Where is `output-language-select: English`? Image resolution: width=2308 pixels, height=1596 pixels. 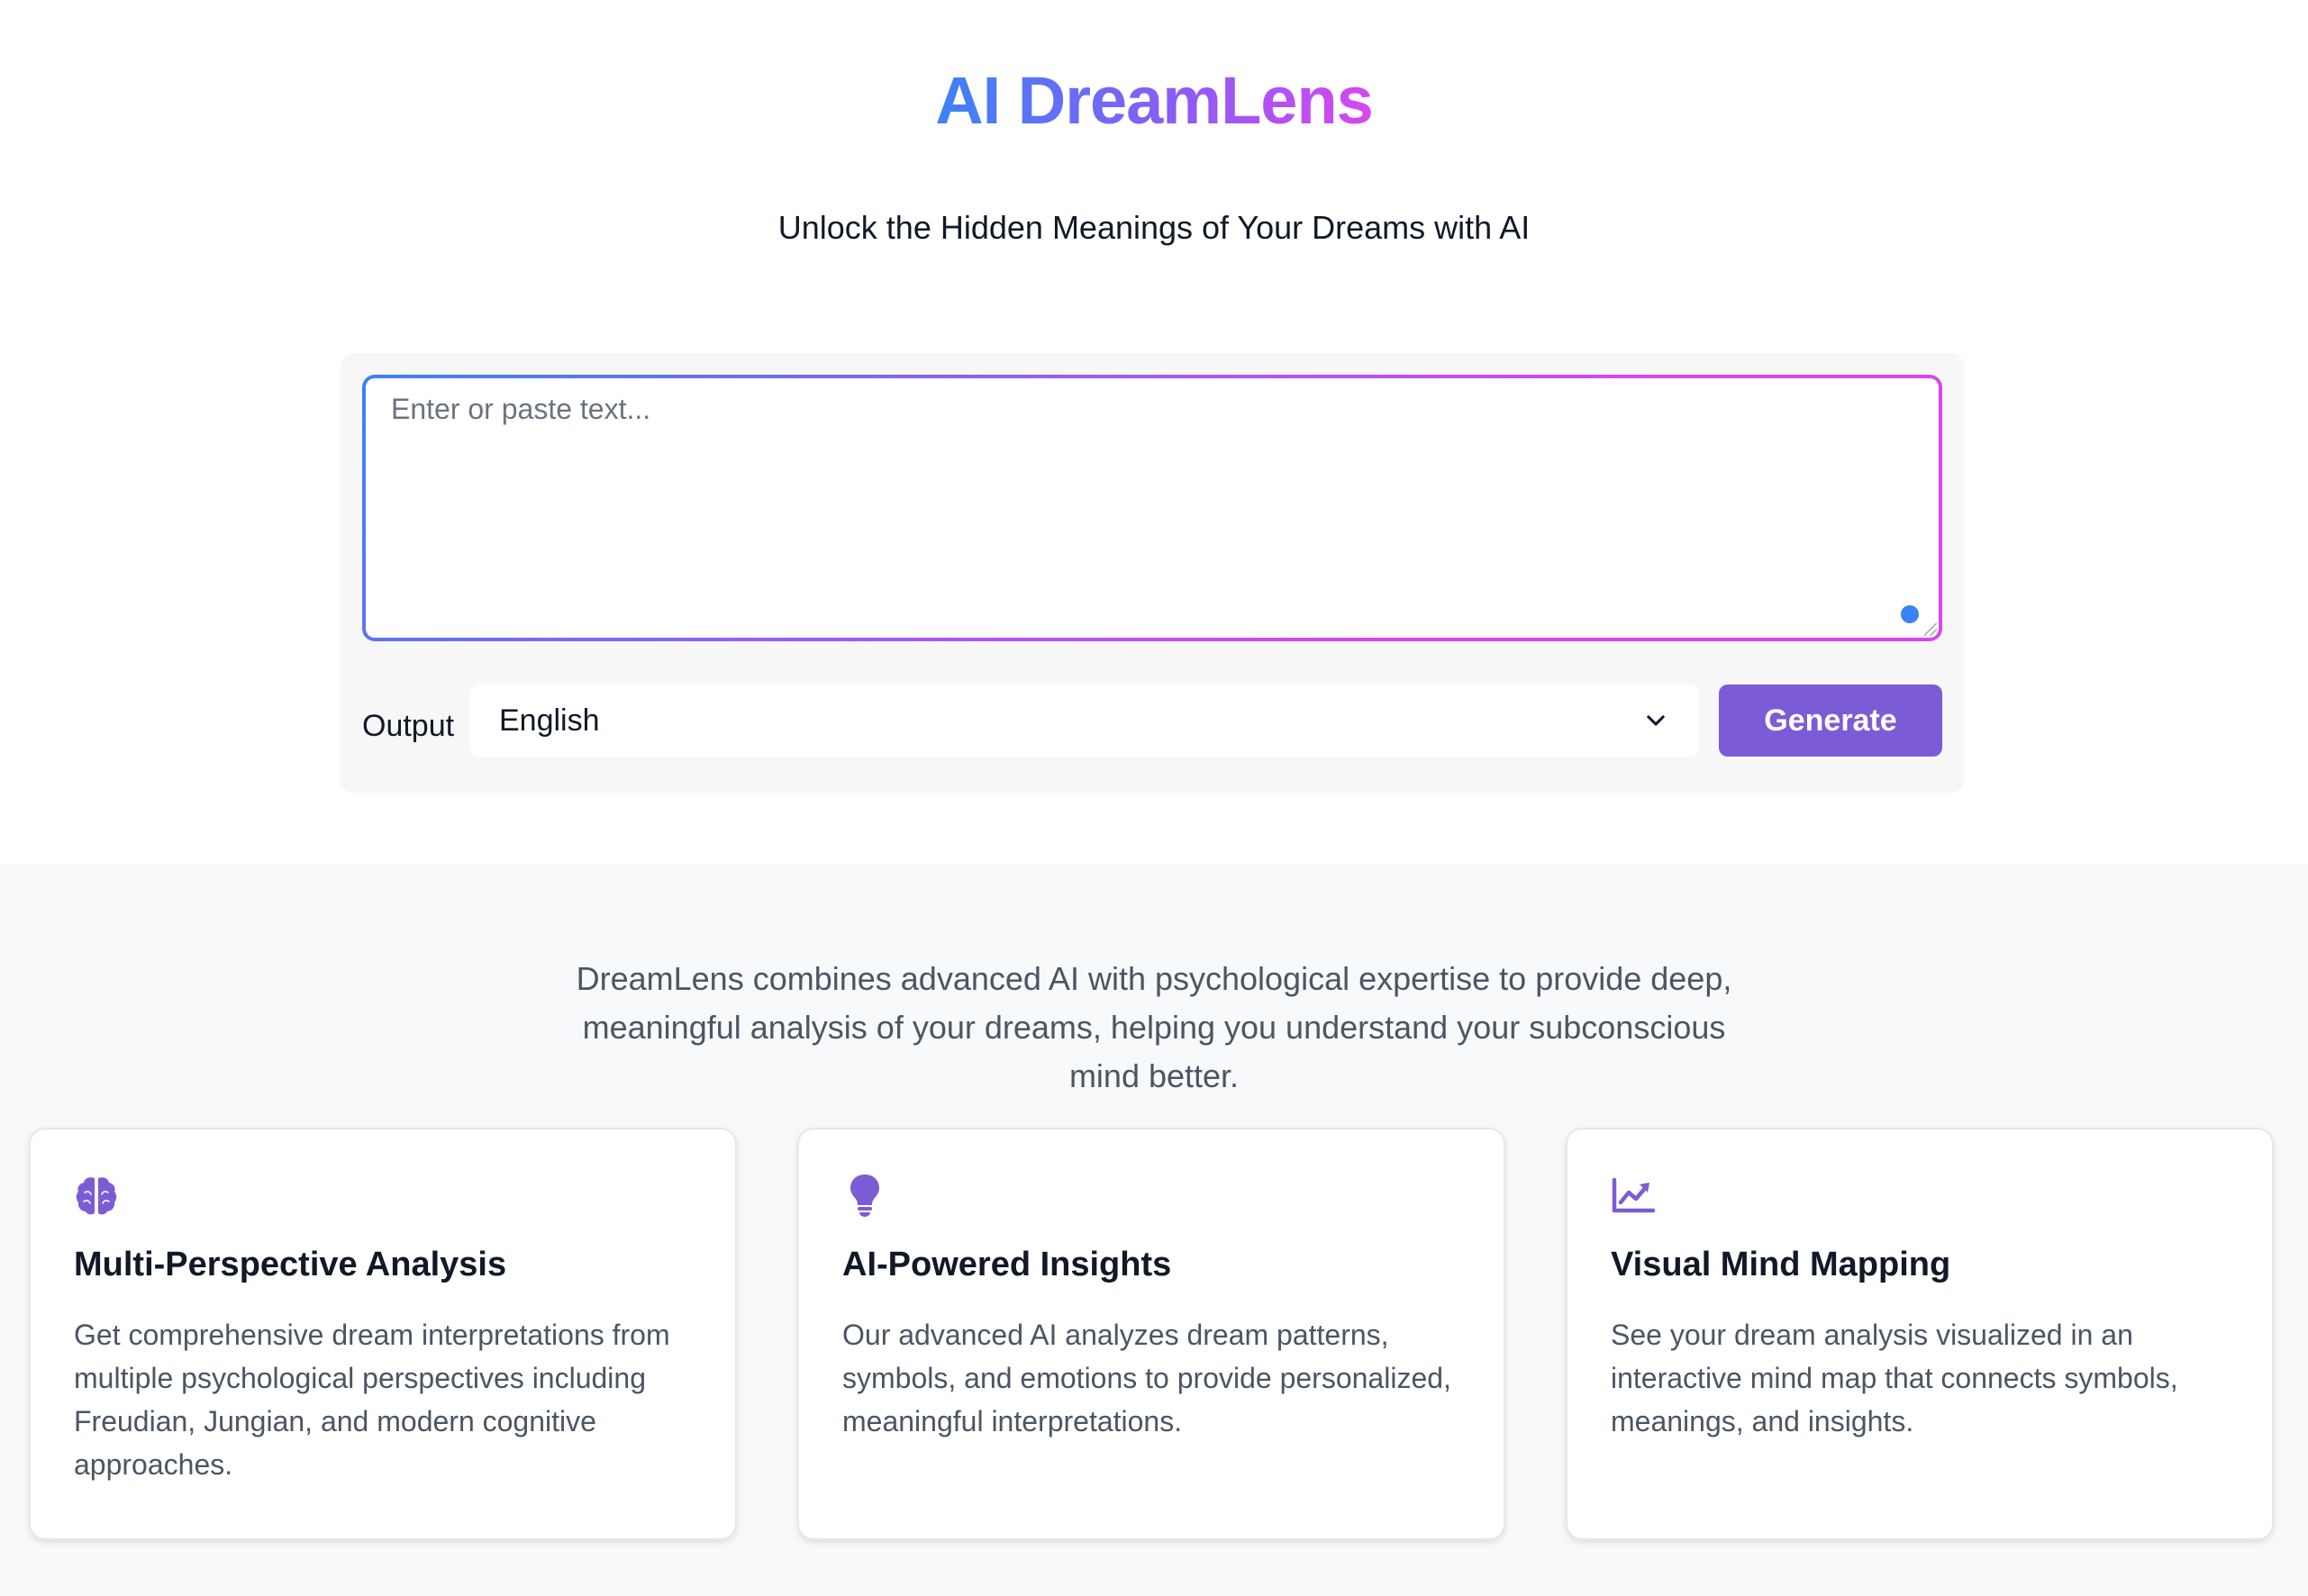
output-language-select: English is located at coordinates (1084, 721).